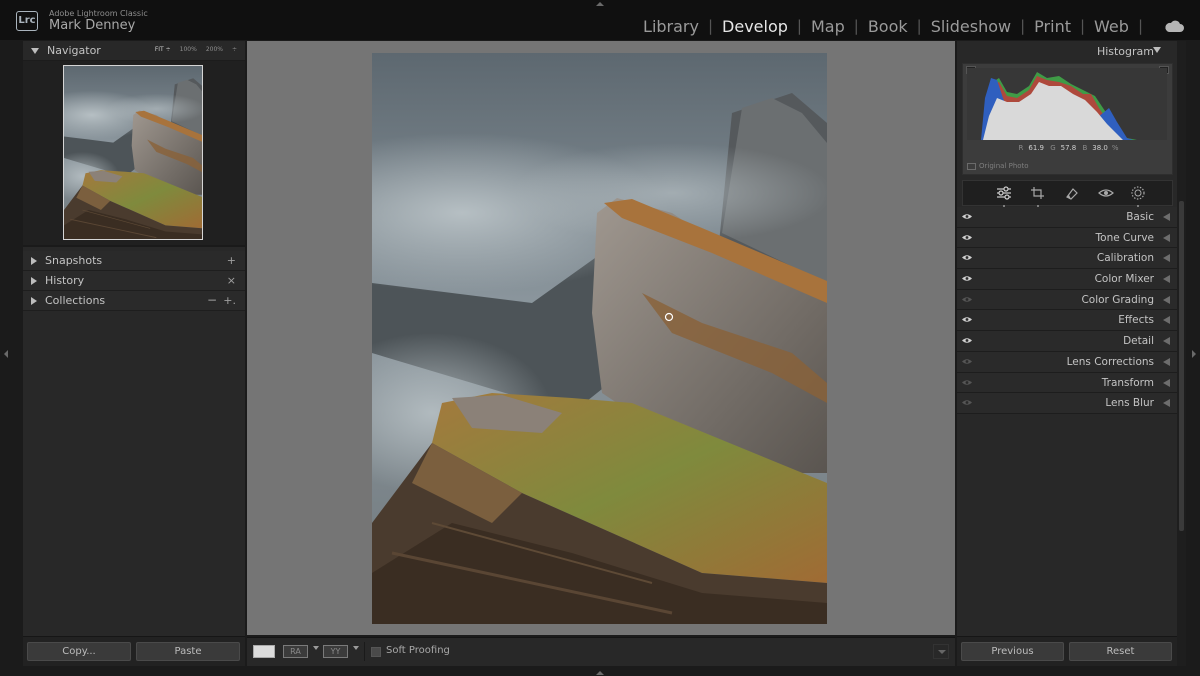  What do you see at coordinates (1067, 383) in the screenshot?
I see `panel-transform: Transform` at bounding box center [1067, 383].